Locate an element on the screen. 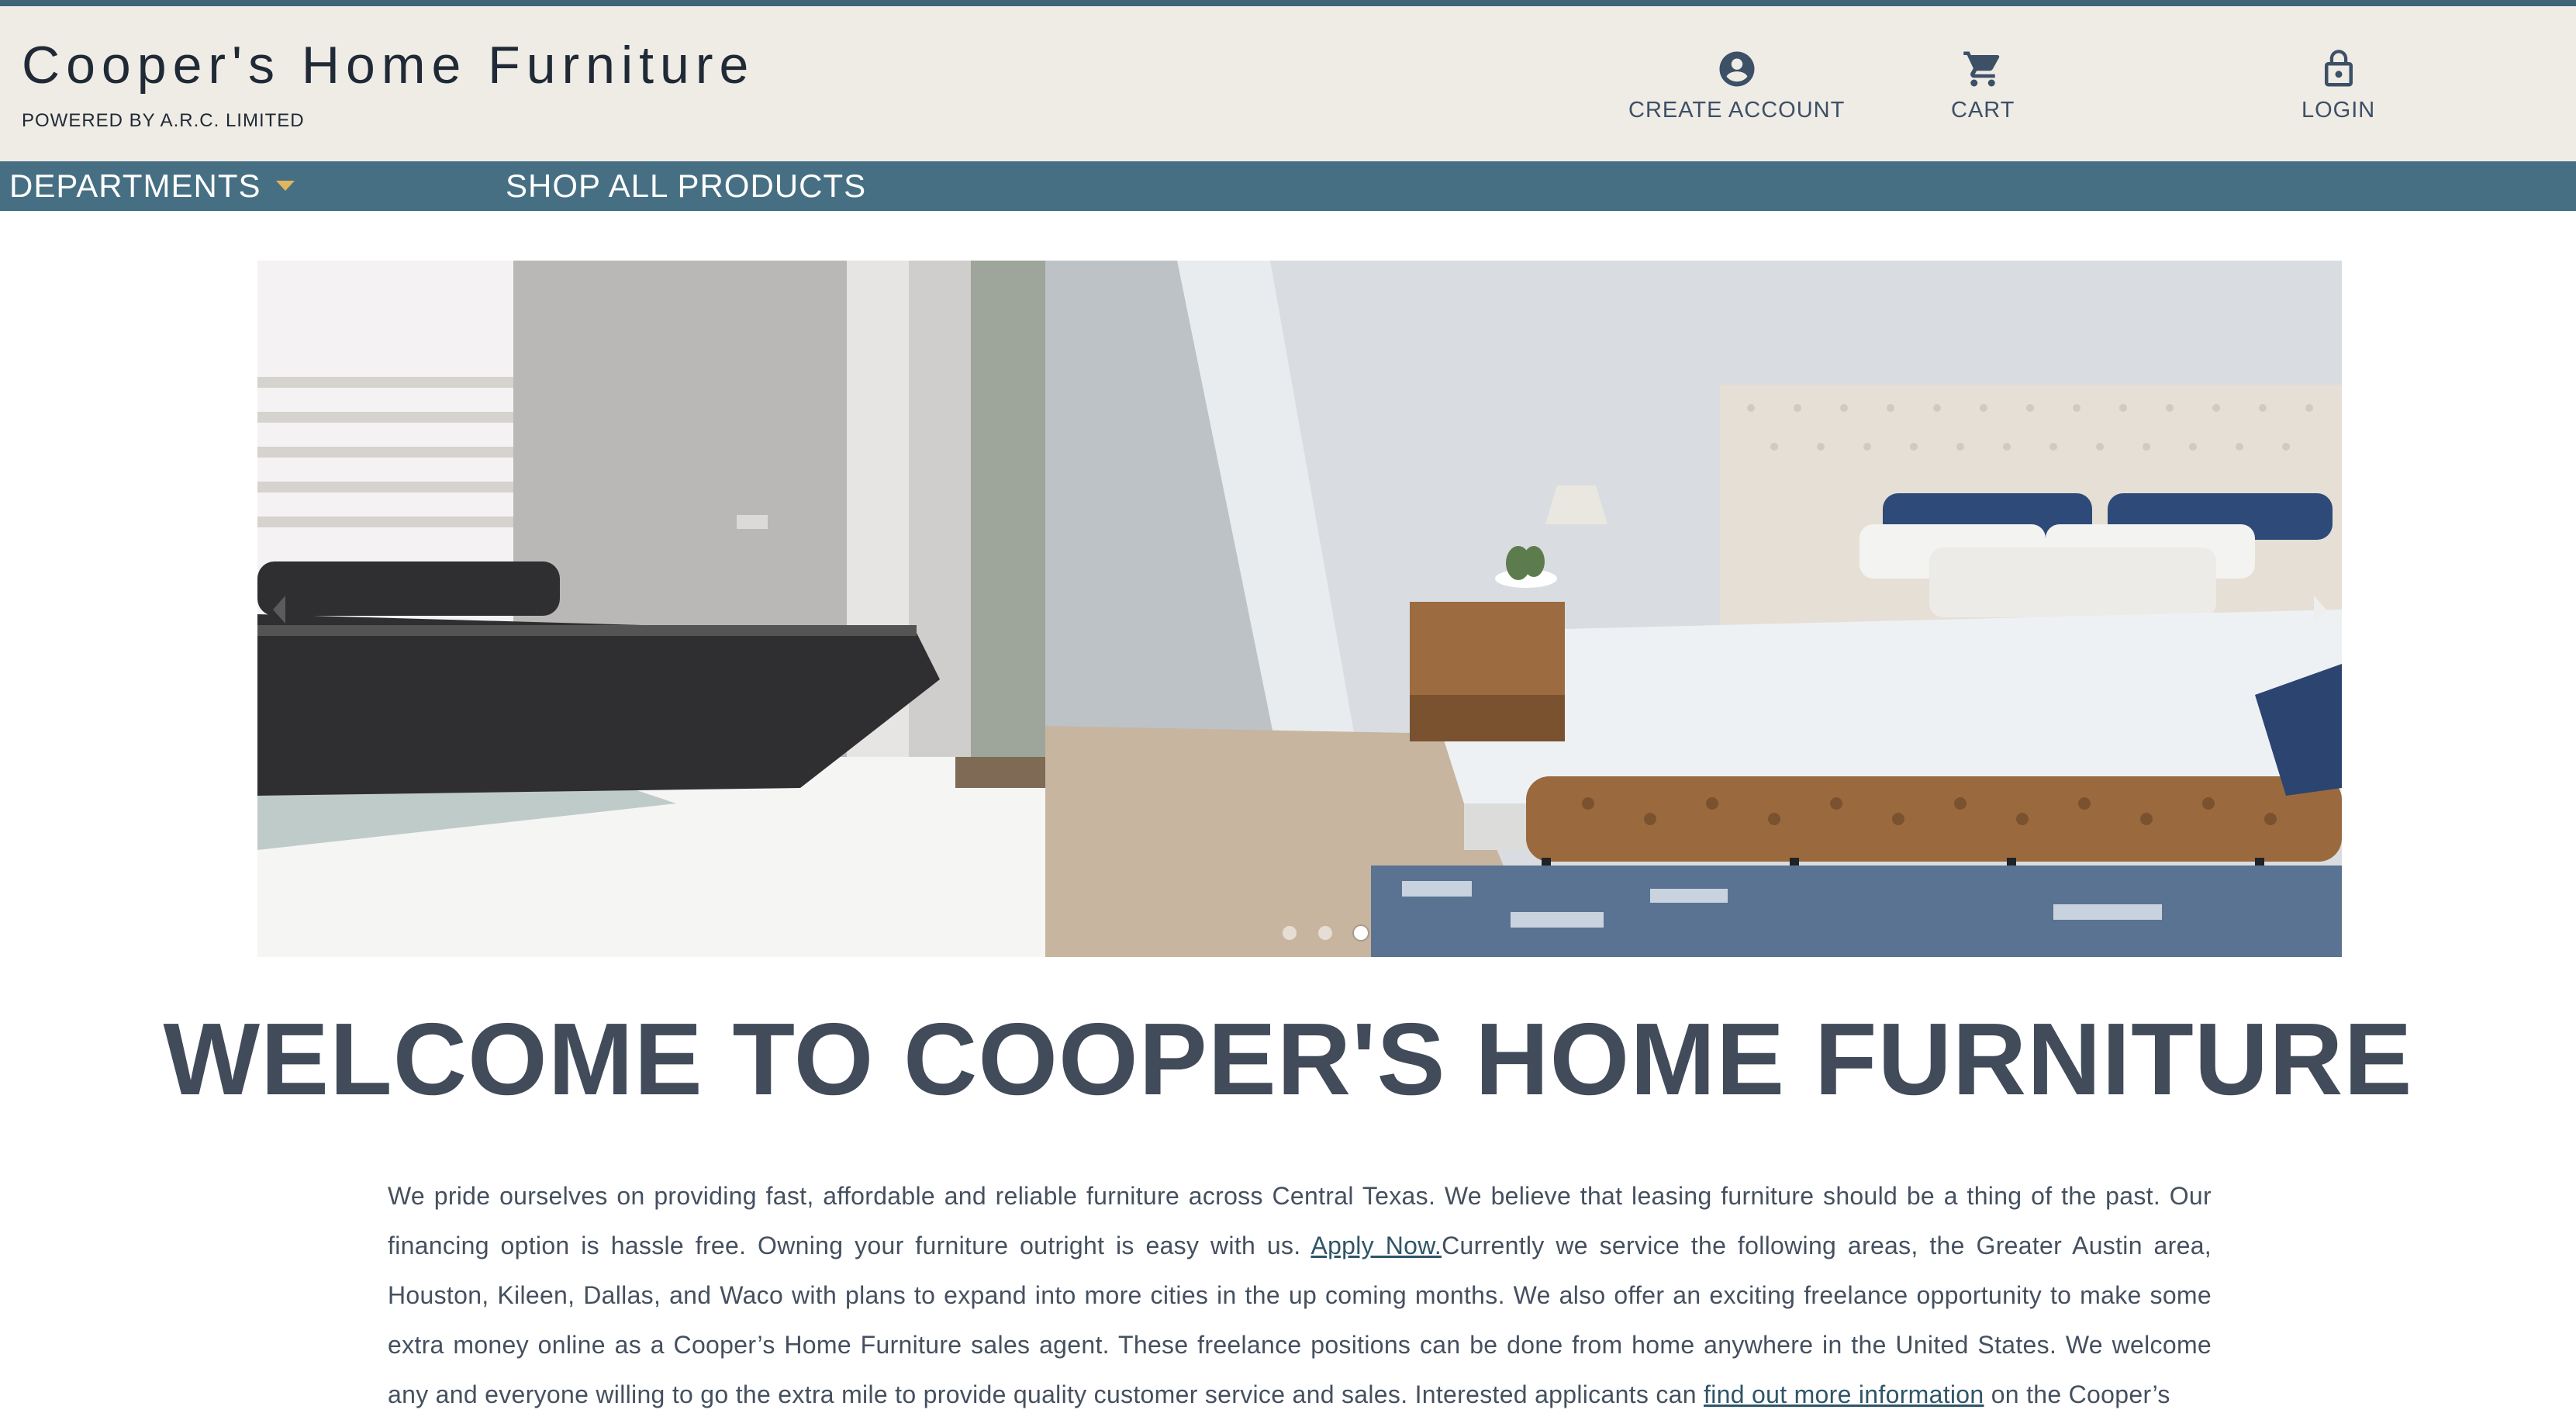 Image resolution: width=2576 pixels, height=1427 pixels. create-account-link: CREATE ACCOUNT is located at coordinates (1736, 85).